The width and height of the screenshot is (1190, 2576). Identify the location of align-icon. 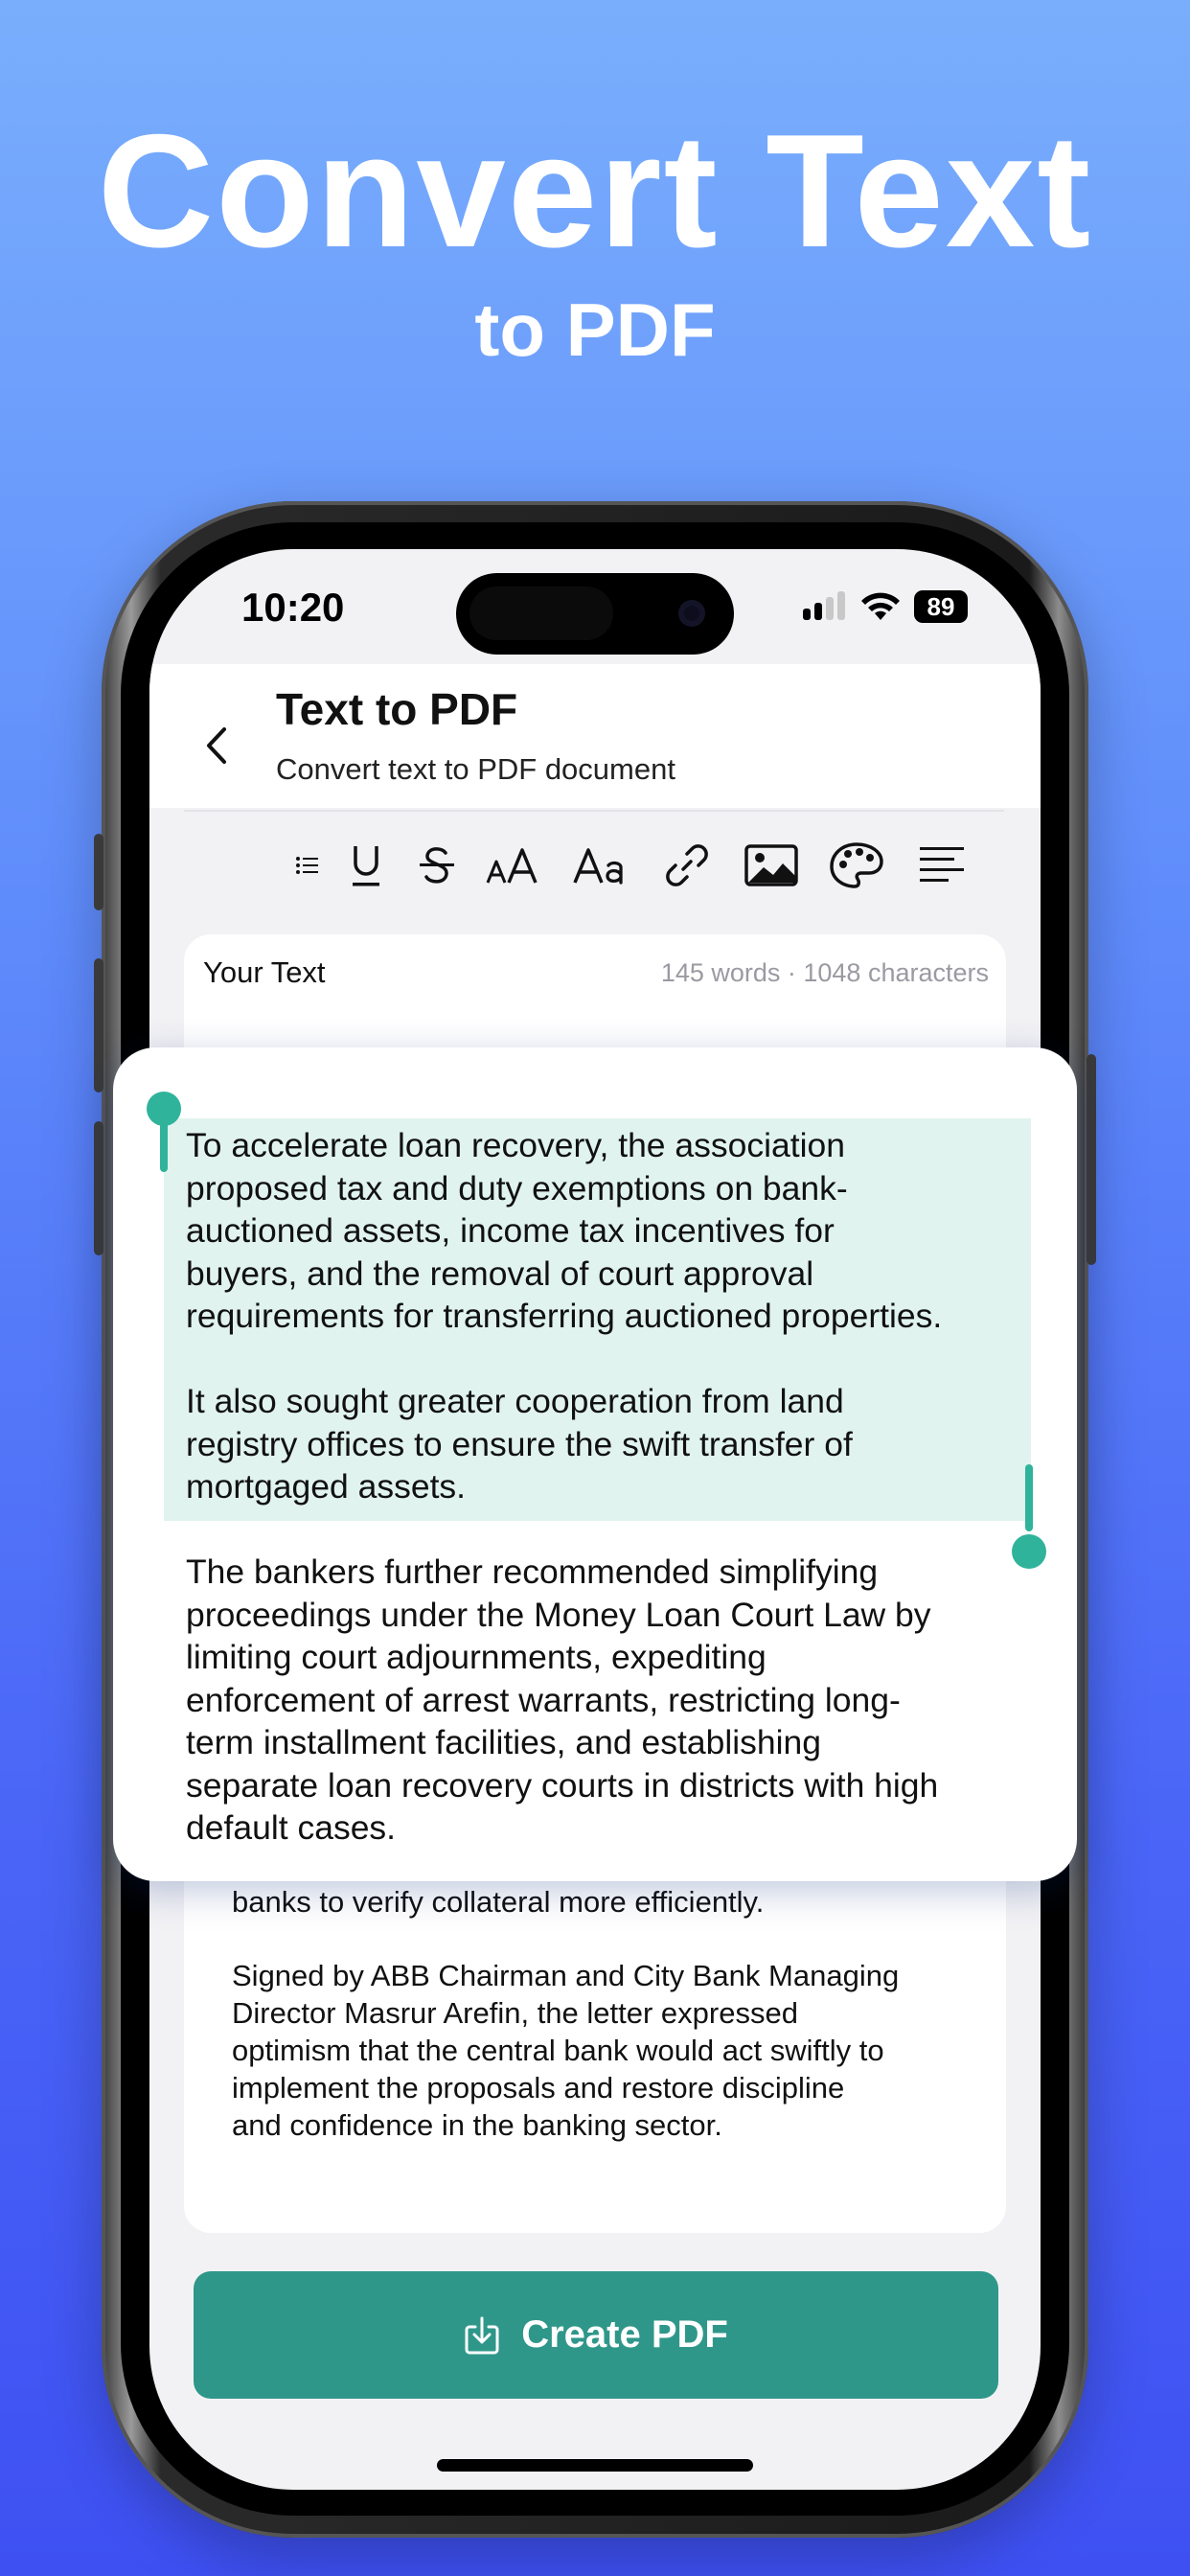
(942, 865).